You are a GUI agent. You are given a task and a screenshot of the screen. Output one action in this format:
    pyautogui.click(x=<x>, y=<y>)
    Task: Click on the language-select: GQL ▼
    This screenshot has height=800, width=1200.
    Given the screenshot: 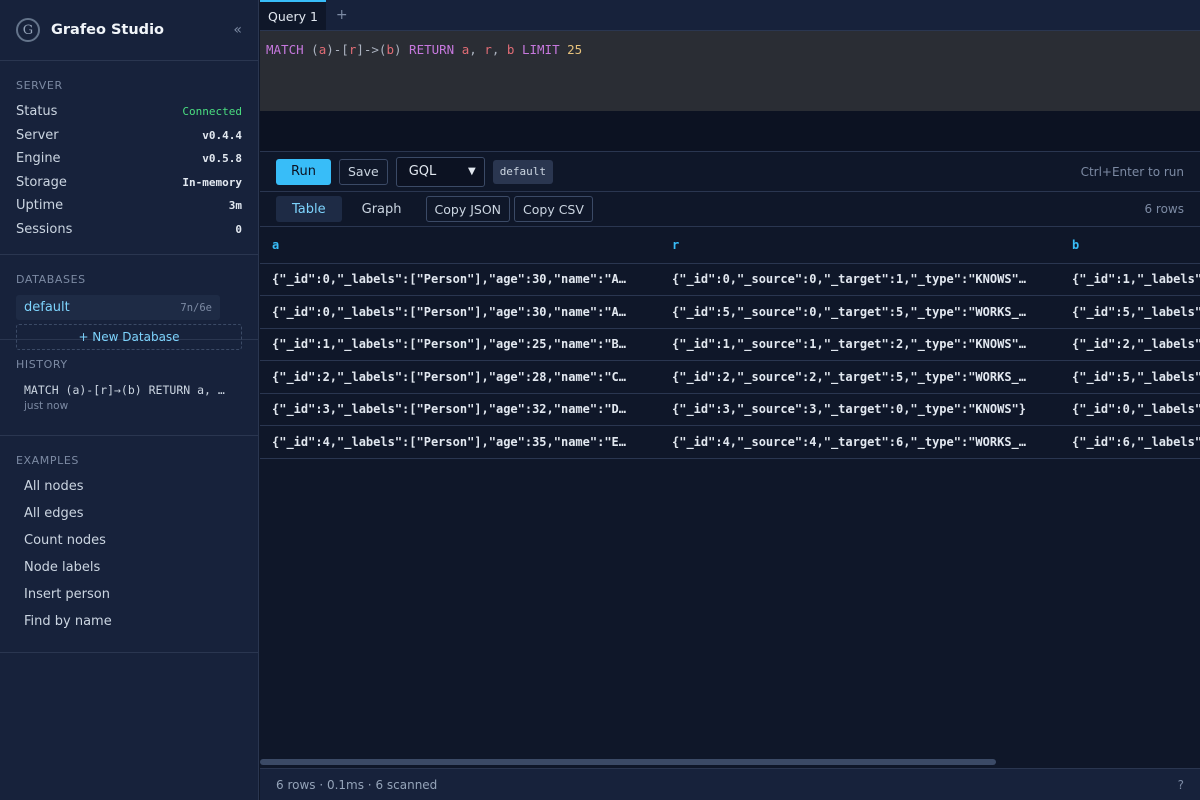 What is the action you would take?
    pyautogui.click(x=440, y=171)
    